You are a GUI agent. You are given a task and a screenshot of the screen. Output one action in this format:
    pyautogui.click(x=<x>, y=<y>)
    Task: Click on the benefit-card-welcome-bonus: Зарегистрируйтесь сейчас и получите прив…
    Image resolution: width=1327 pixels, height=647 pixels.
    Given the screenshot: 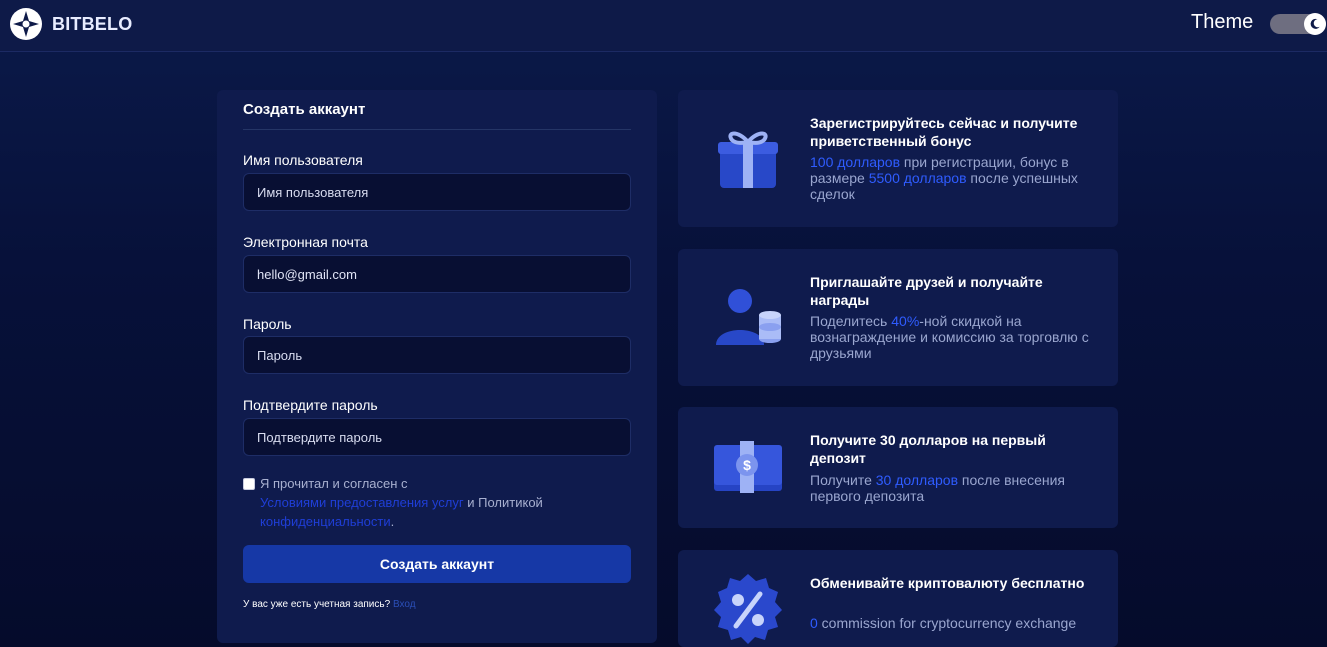 What is the action you would take?
    pyautogui.click(x=898, y=158)
    